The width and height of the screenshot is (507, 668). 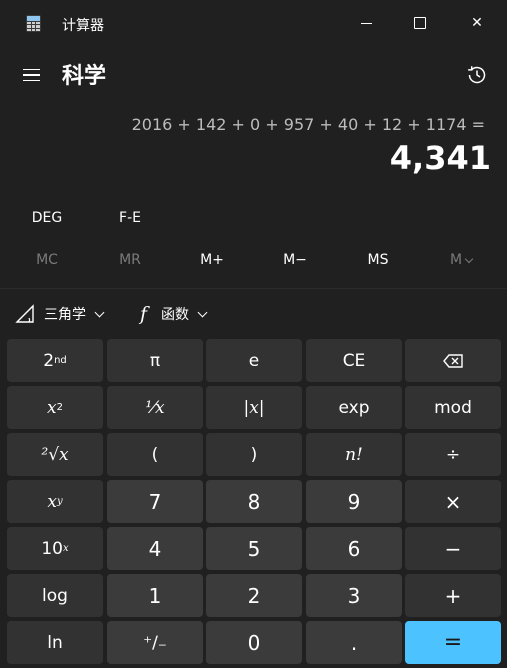 I want to click on notation-button: F-E, so click(x=130, y=218).